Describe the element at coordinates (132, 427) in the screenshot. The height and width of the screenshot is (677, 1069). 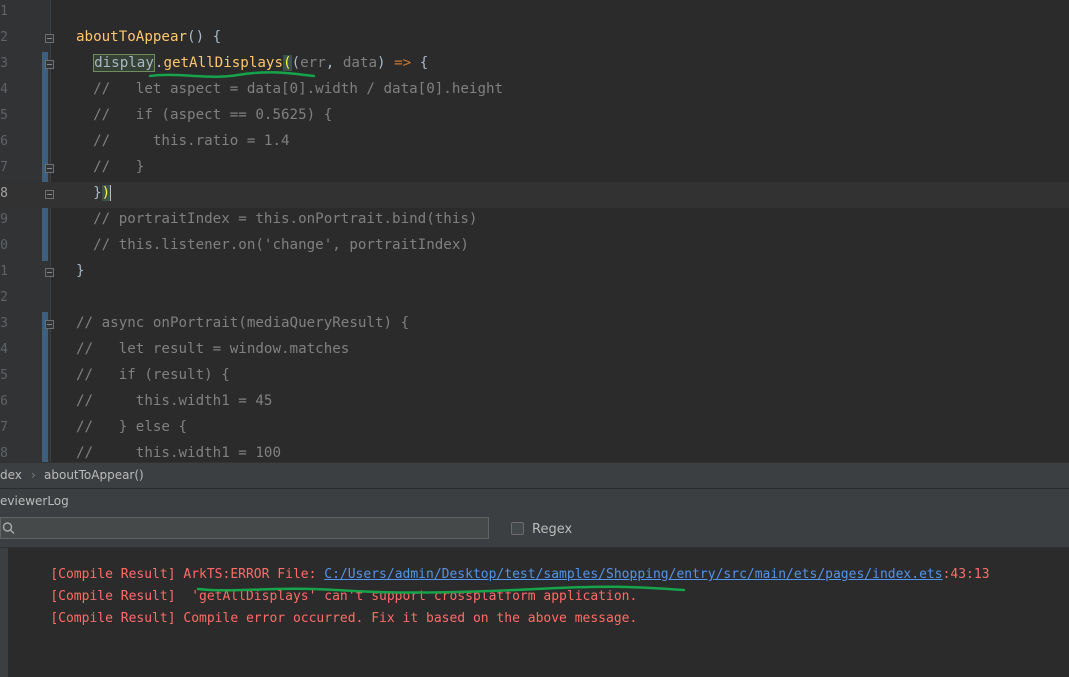
I see `code-text: // } else {` at that location.